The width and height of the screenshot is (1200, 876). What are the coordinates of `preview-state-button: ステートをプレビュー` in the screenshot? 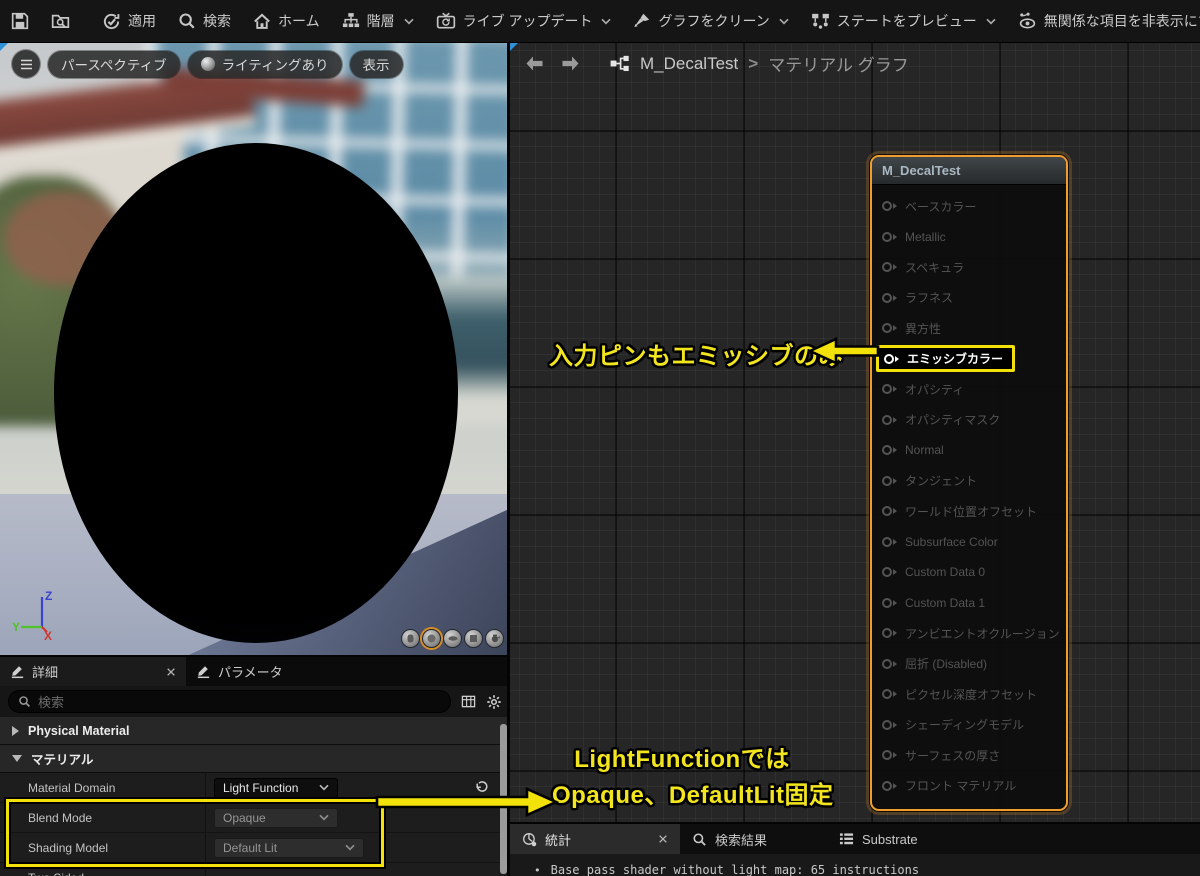 It's located at (903, 21).